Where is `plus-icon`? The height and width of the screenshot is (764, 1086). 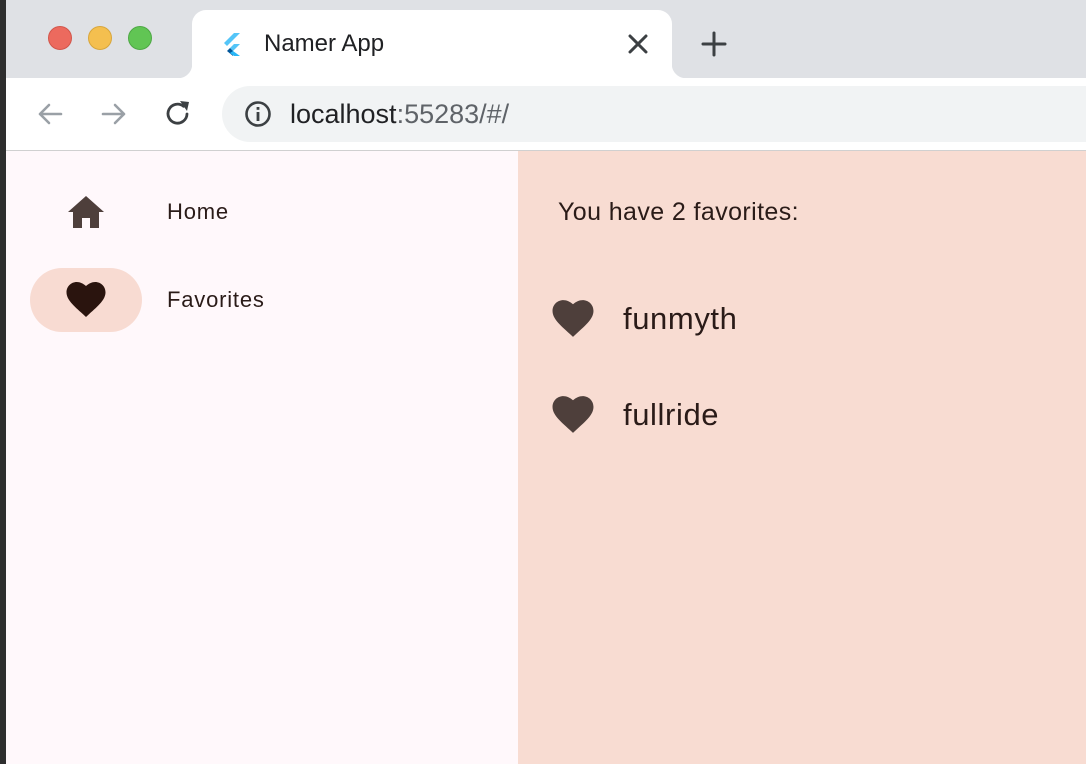 plus-icon is located at coordinates (714, 44).